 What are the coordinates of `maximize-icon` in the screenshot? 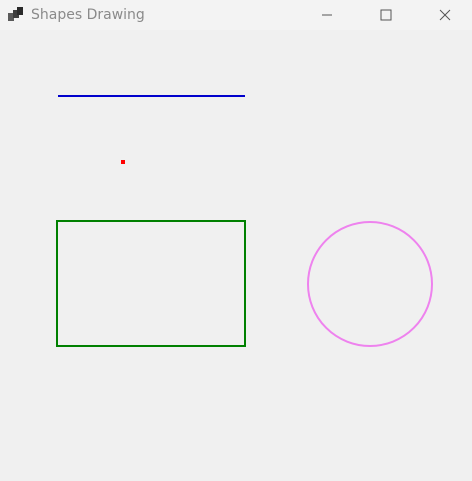 It's located at (386, 15).